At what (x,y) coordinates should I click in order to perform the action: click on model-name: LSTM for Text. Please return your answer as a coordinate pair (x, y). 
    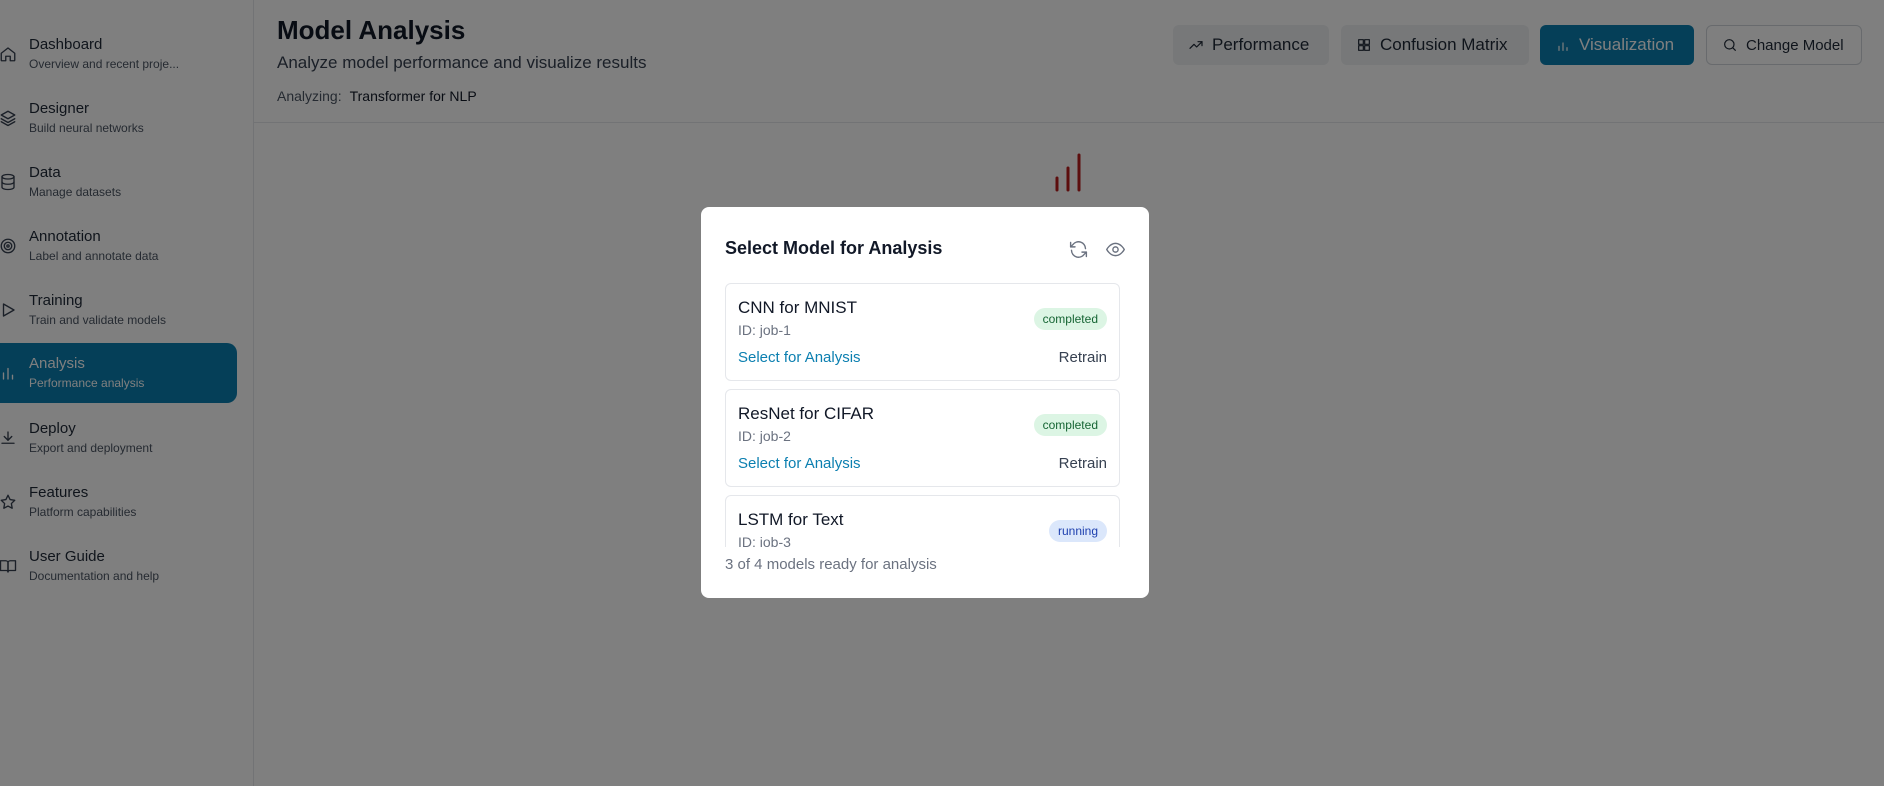
    Looking at the image, I should click on (791, 519).